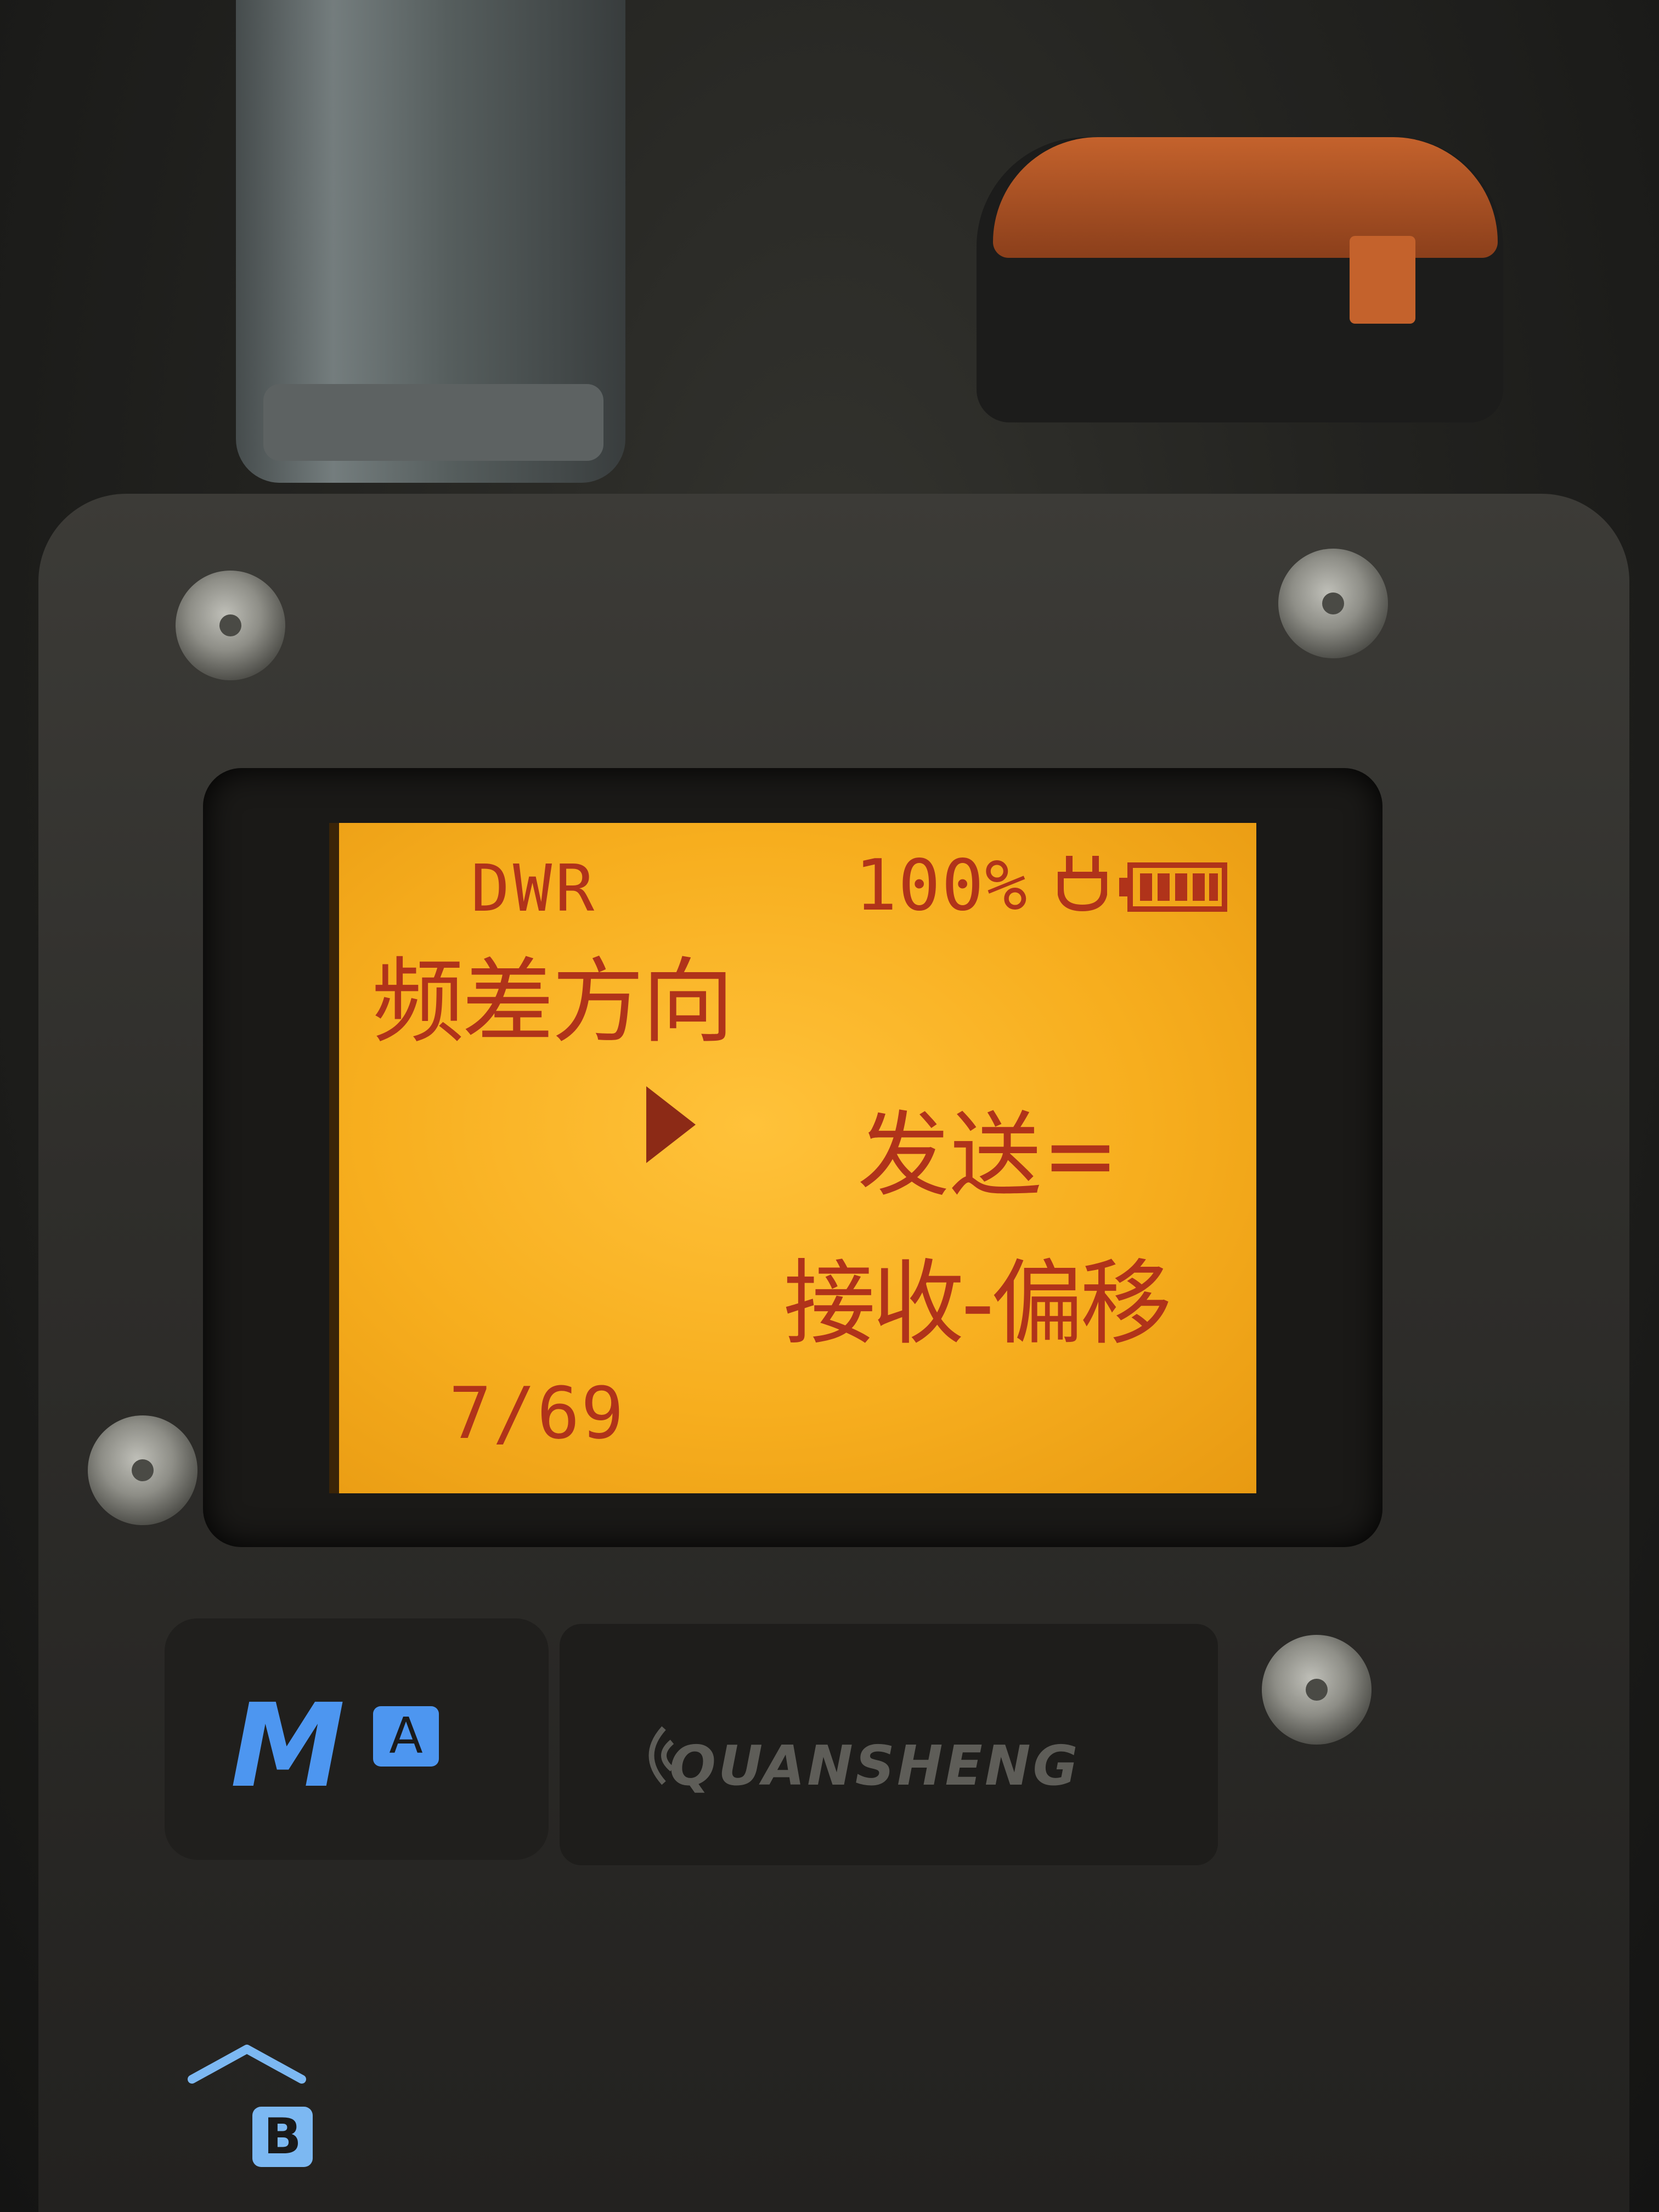 The width and height of the screenshot is (1659, 2212). I want to click on brand-name: QUANSHENG, so click(874, 1766).